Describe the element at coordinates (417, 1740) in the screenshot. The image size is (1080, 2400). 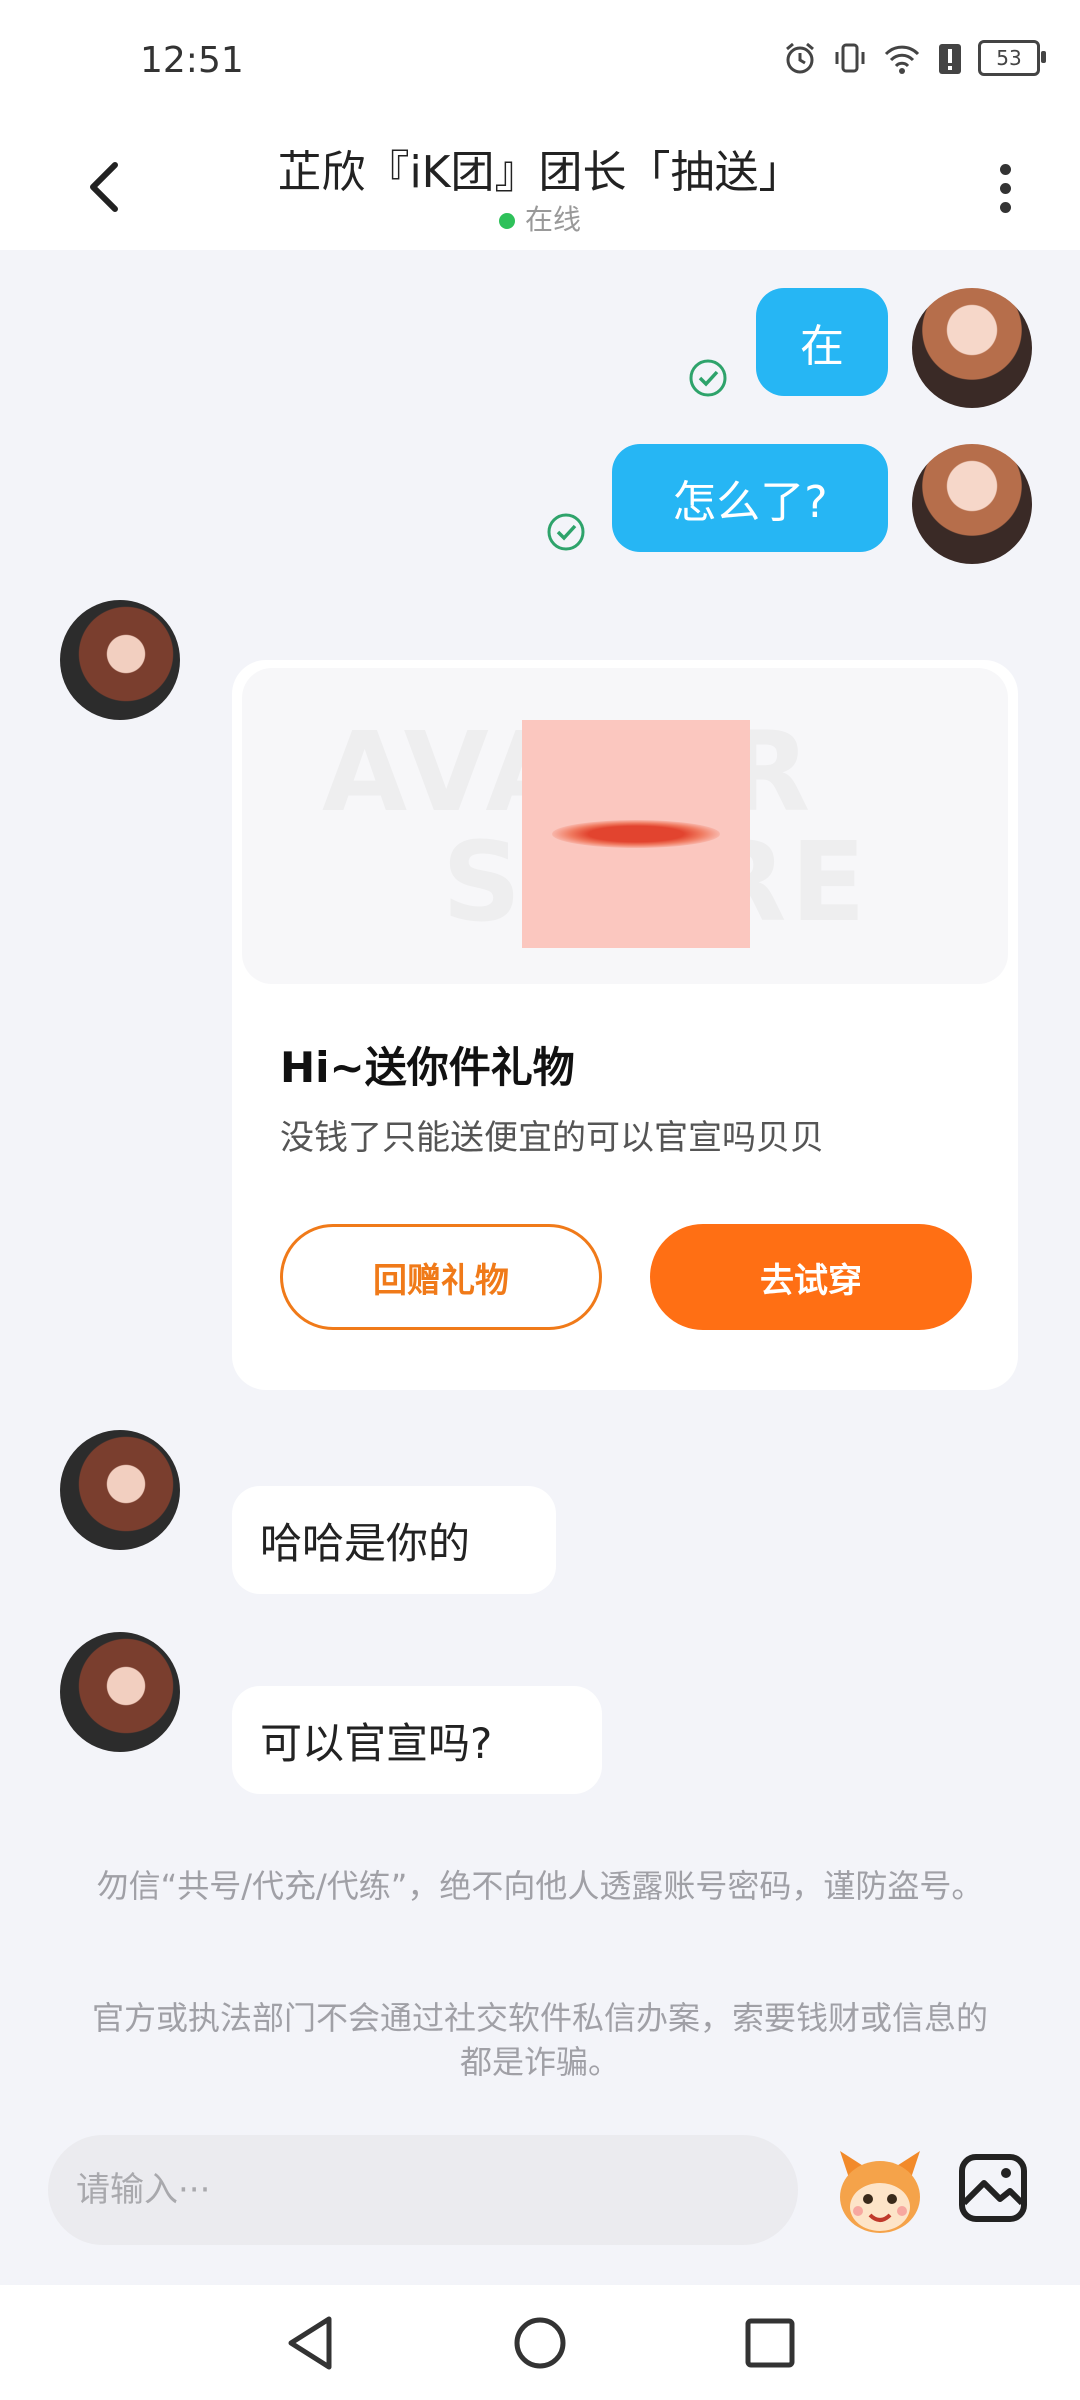
I see `contact-message-bubble: 可以官宣吗?` at that location.